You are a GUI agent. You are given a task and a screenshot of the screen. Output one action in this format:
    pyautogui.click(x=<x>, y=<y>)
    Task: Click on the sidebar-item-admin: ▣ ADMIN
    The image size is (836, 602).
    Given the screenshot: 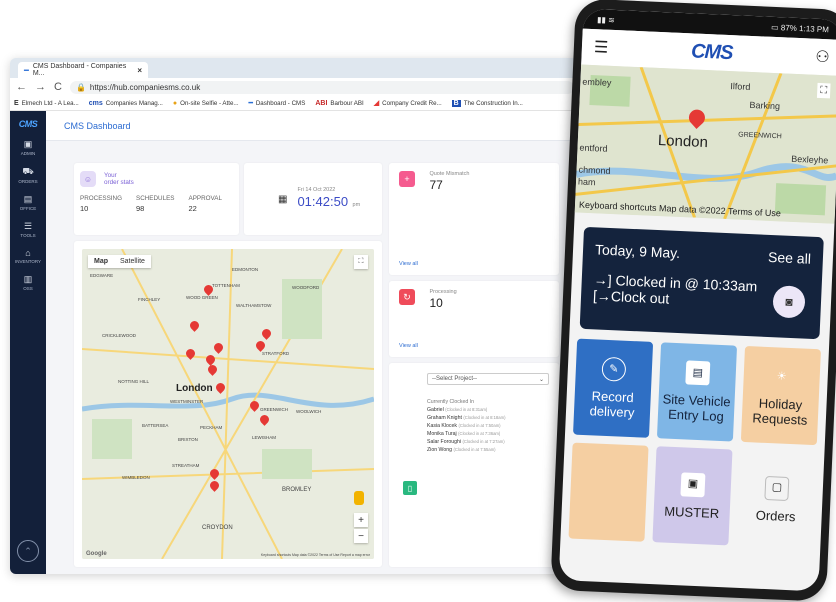 What is the action you would take?
    pyautogui.click(x=28, y=147)
    